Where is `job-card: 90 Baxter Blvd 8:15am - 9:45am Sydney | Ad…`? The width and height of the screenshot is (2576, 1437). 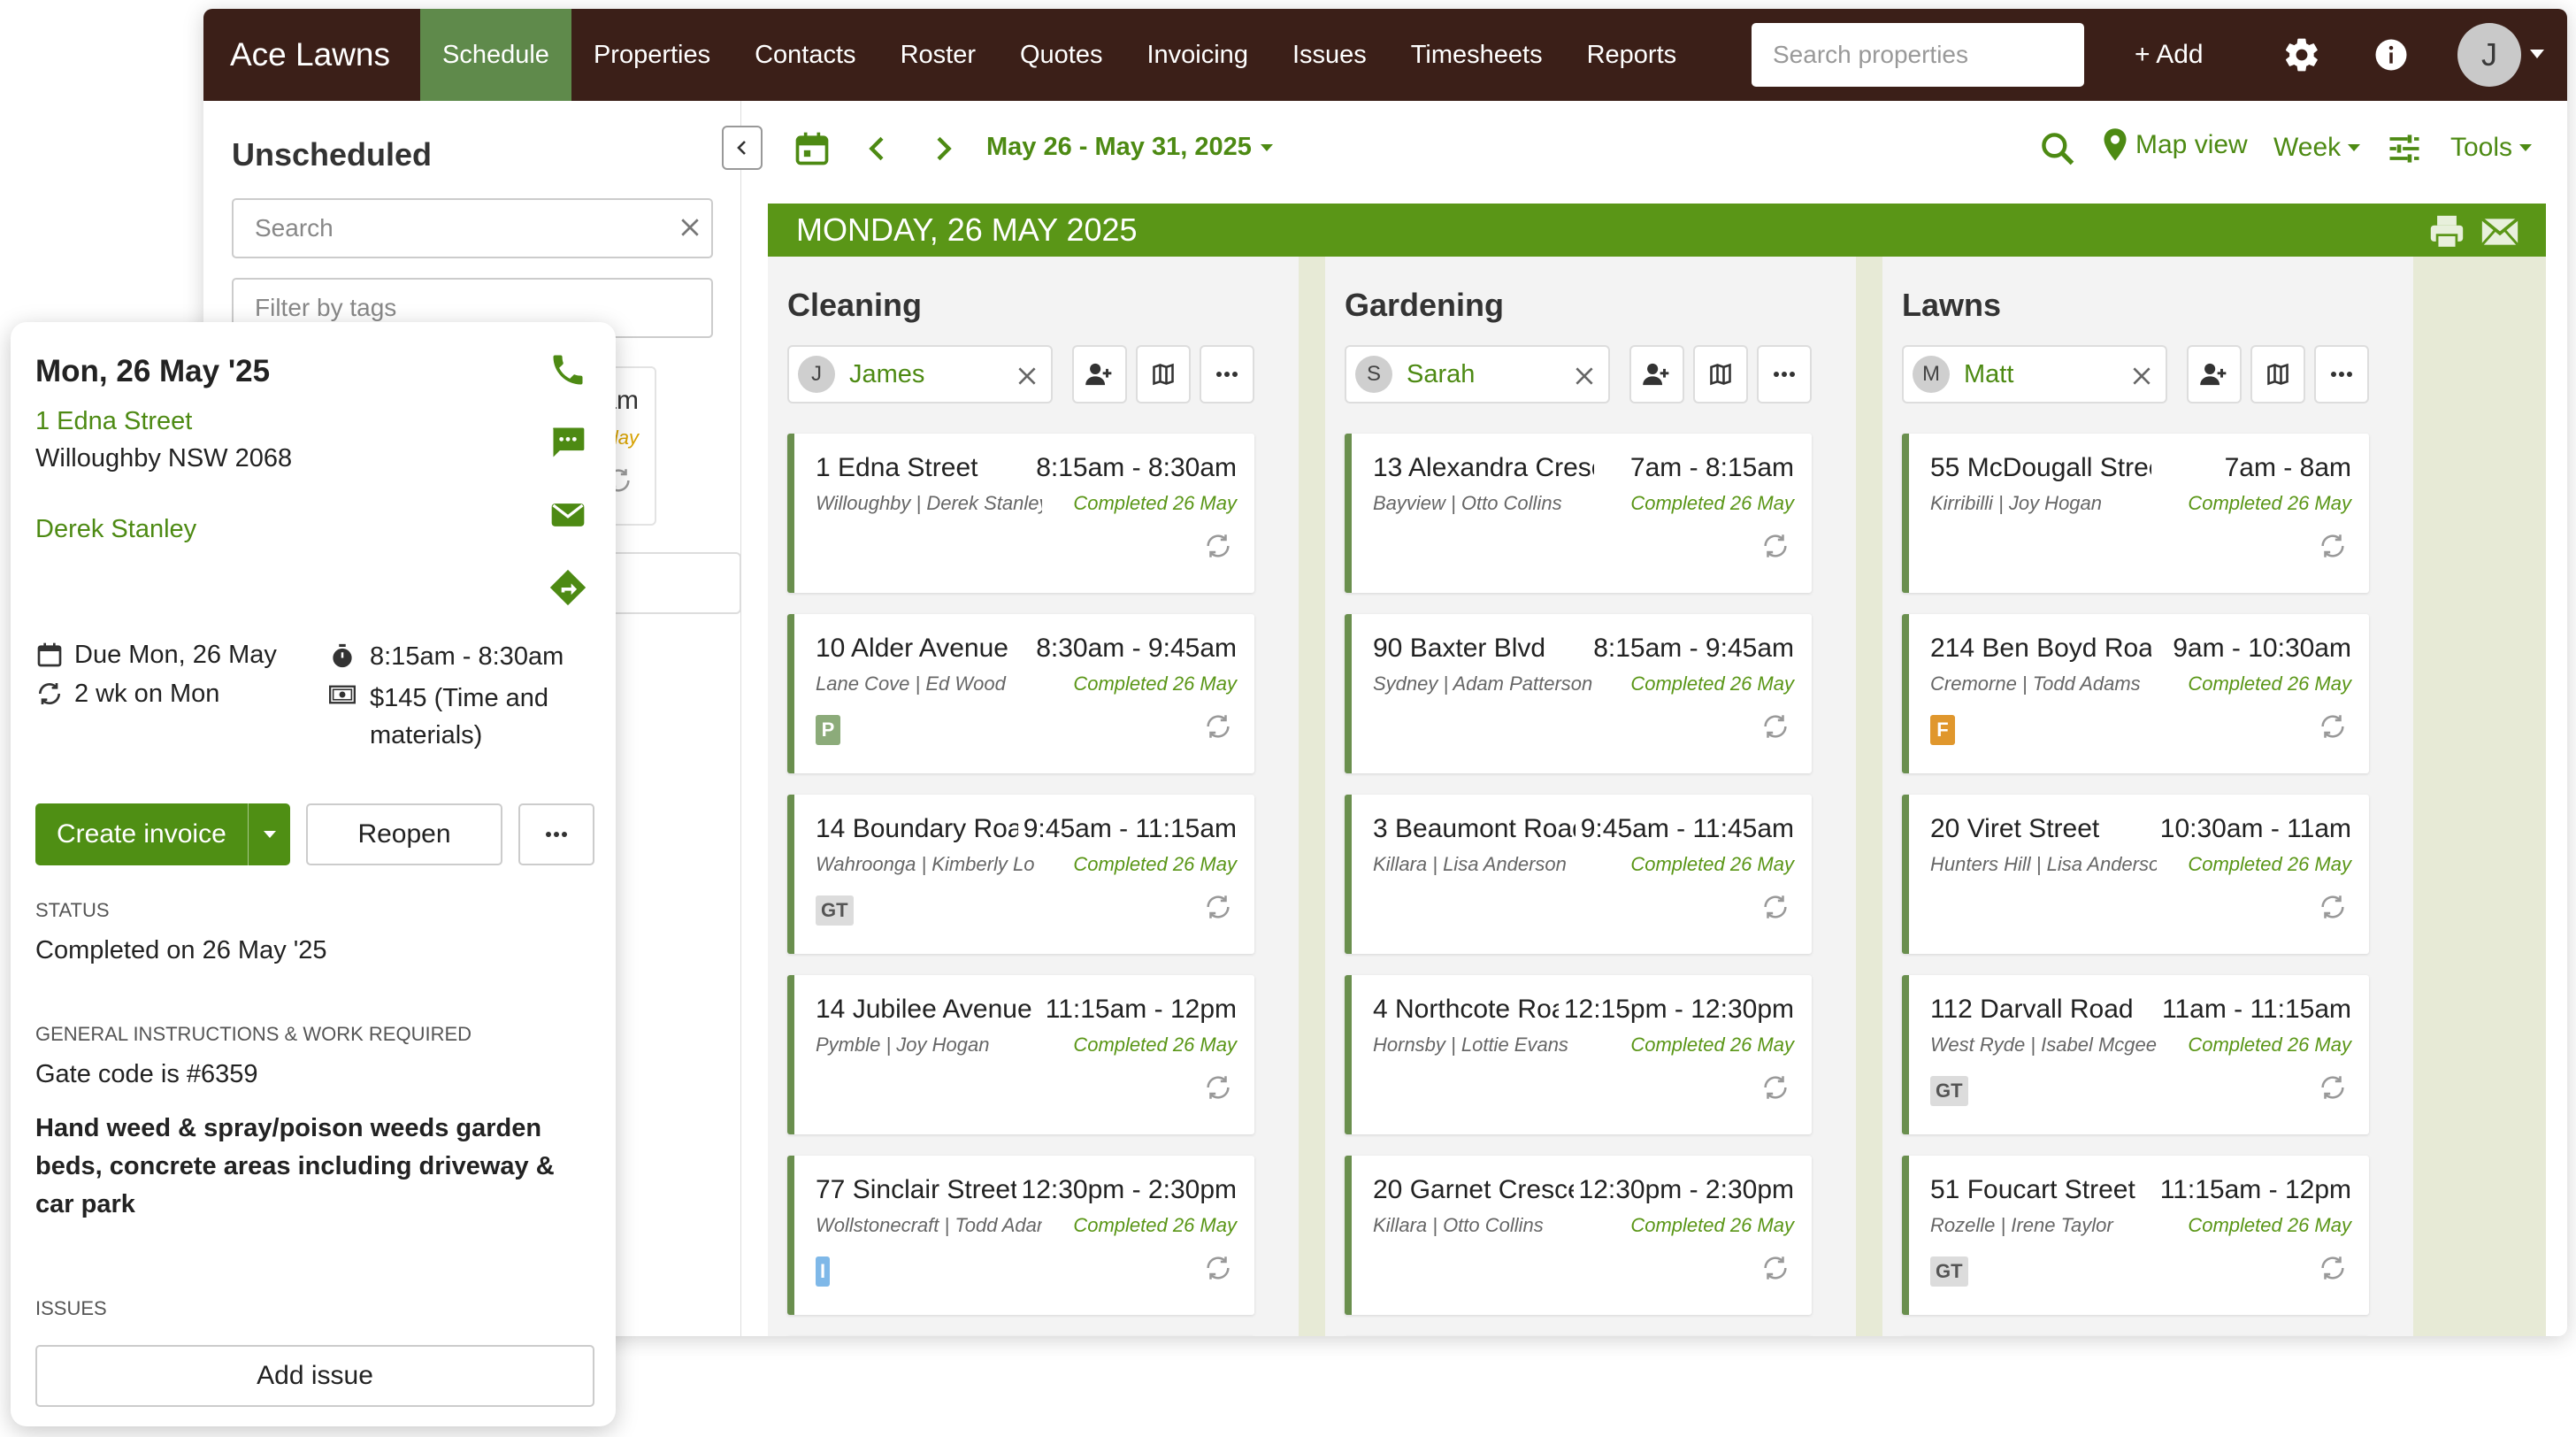
job-card: 90 Baxter Blvd 8:15am - 9:45am Sydney | Ad… is located at coordinates (1578, 693).